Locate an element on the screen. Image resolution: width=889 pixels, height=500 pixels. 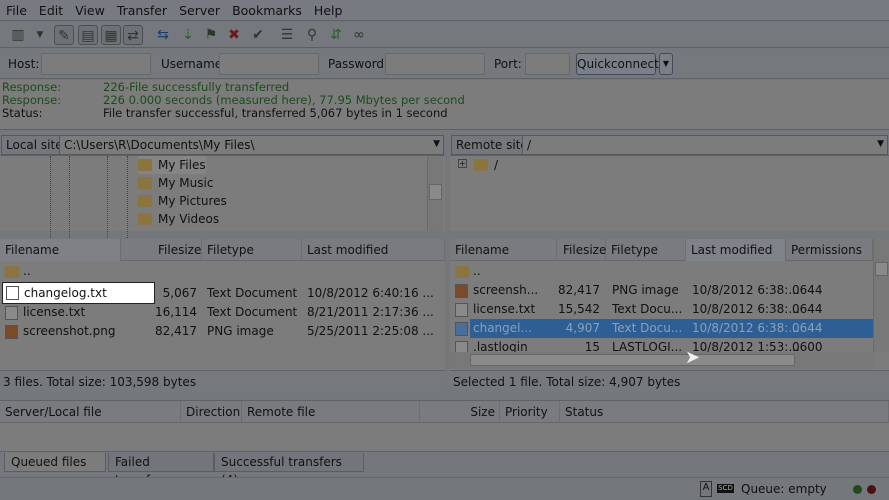
tree-item: My Music is located at coordinates (175, 183).